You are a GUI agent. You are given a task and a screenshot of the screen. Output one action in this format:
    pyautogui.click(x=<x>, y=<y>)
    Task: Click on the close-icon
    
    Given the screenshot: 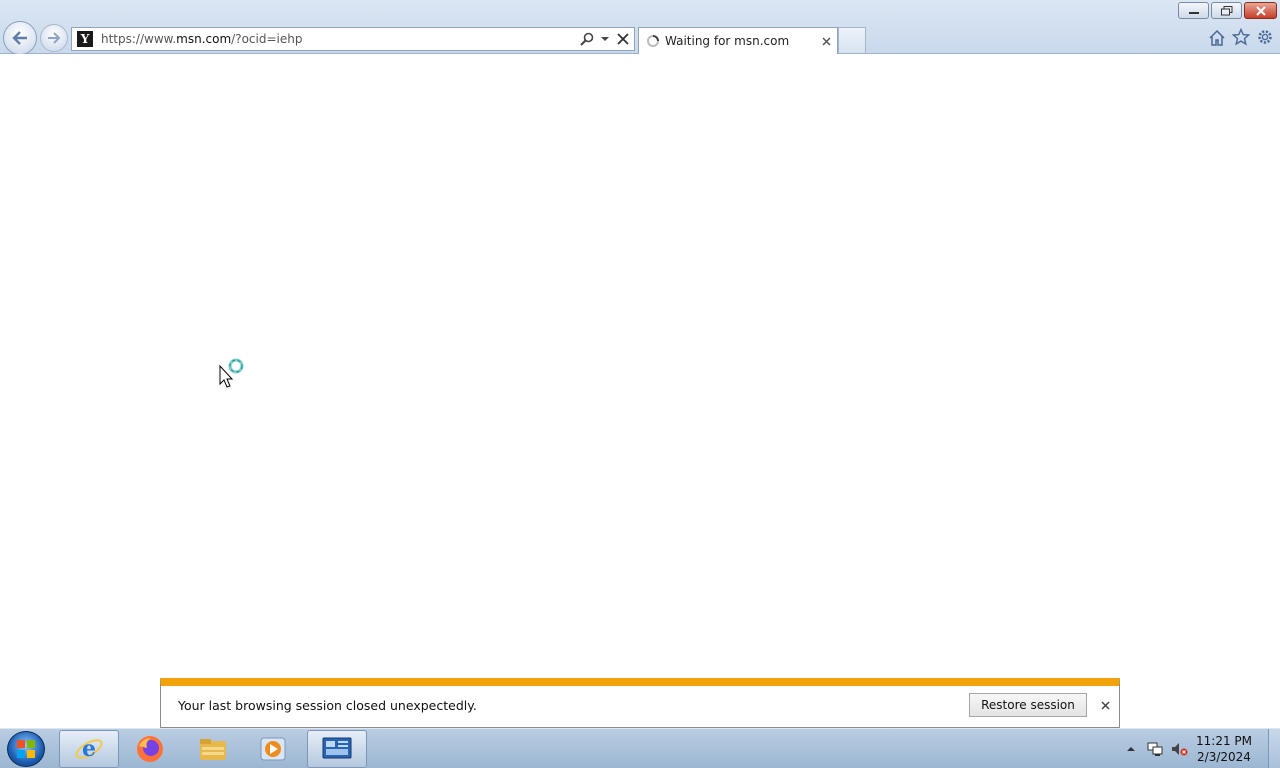 What is the action you would take?
    pyautogui.click(x=1260, y=10)
    